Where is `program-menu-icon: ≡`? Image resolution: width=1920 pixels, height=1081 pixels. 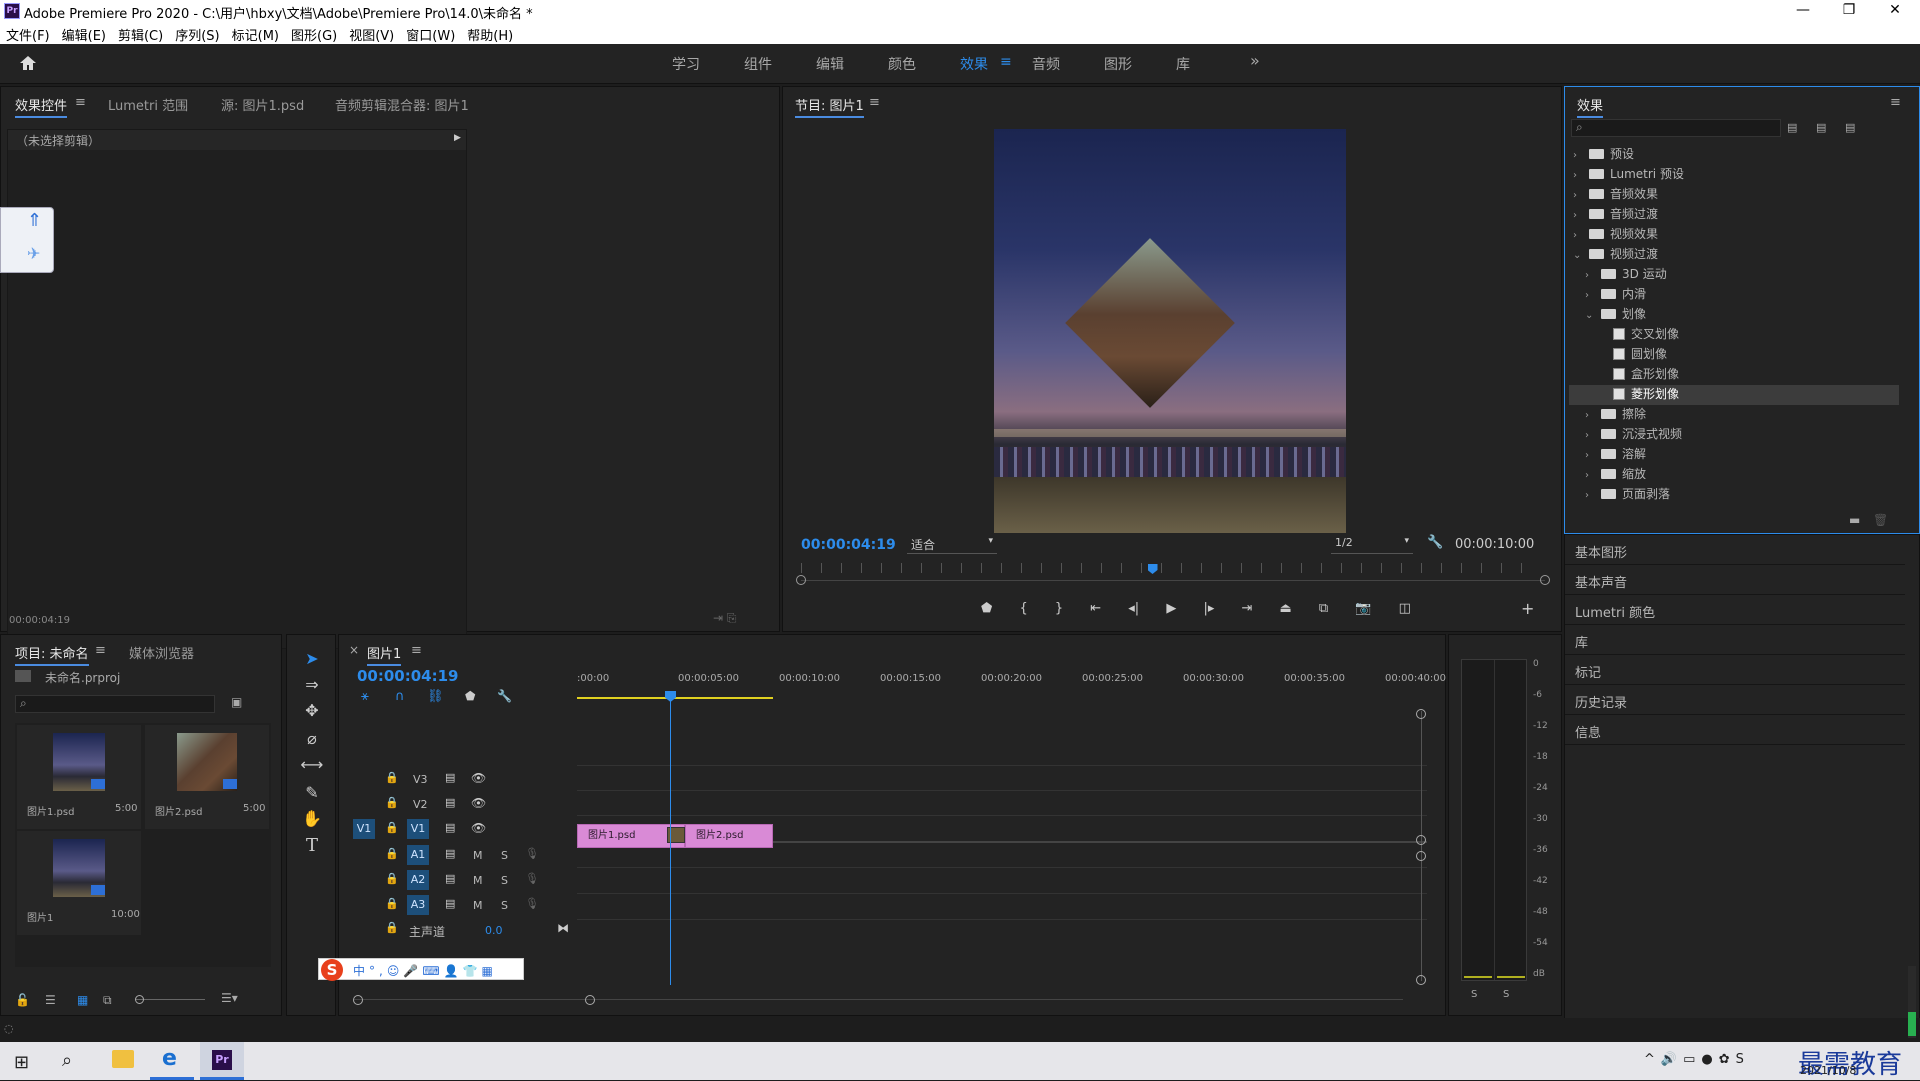 program-menu-icon: ≡ is located at coordinates (874, 102).